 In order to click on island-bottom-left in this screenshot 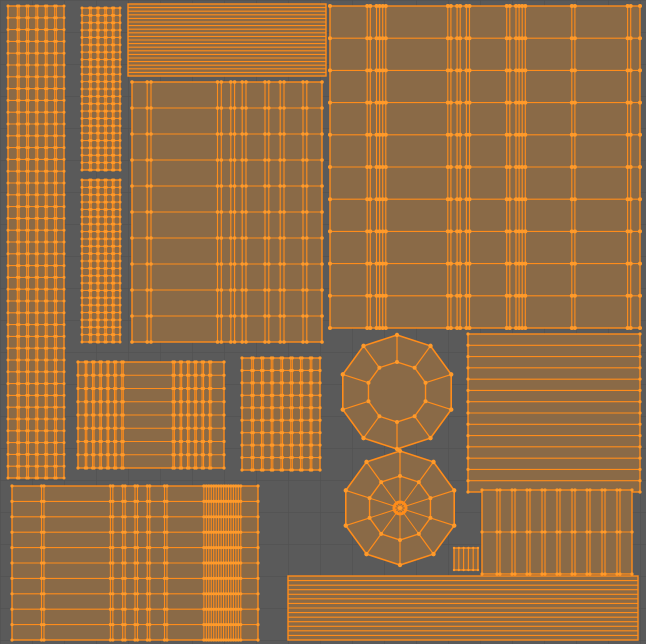, I will do `click(135, 563)`.